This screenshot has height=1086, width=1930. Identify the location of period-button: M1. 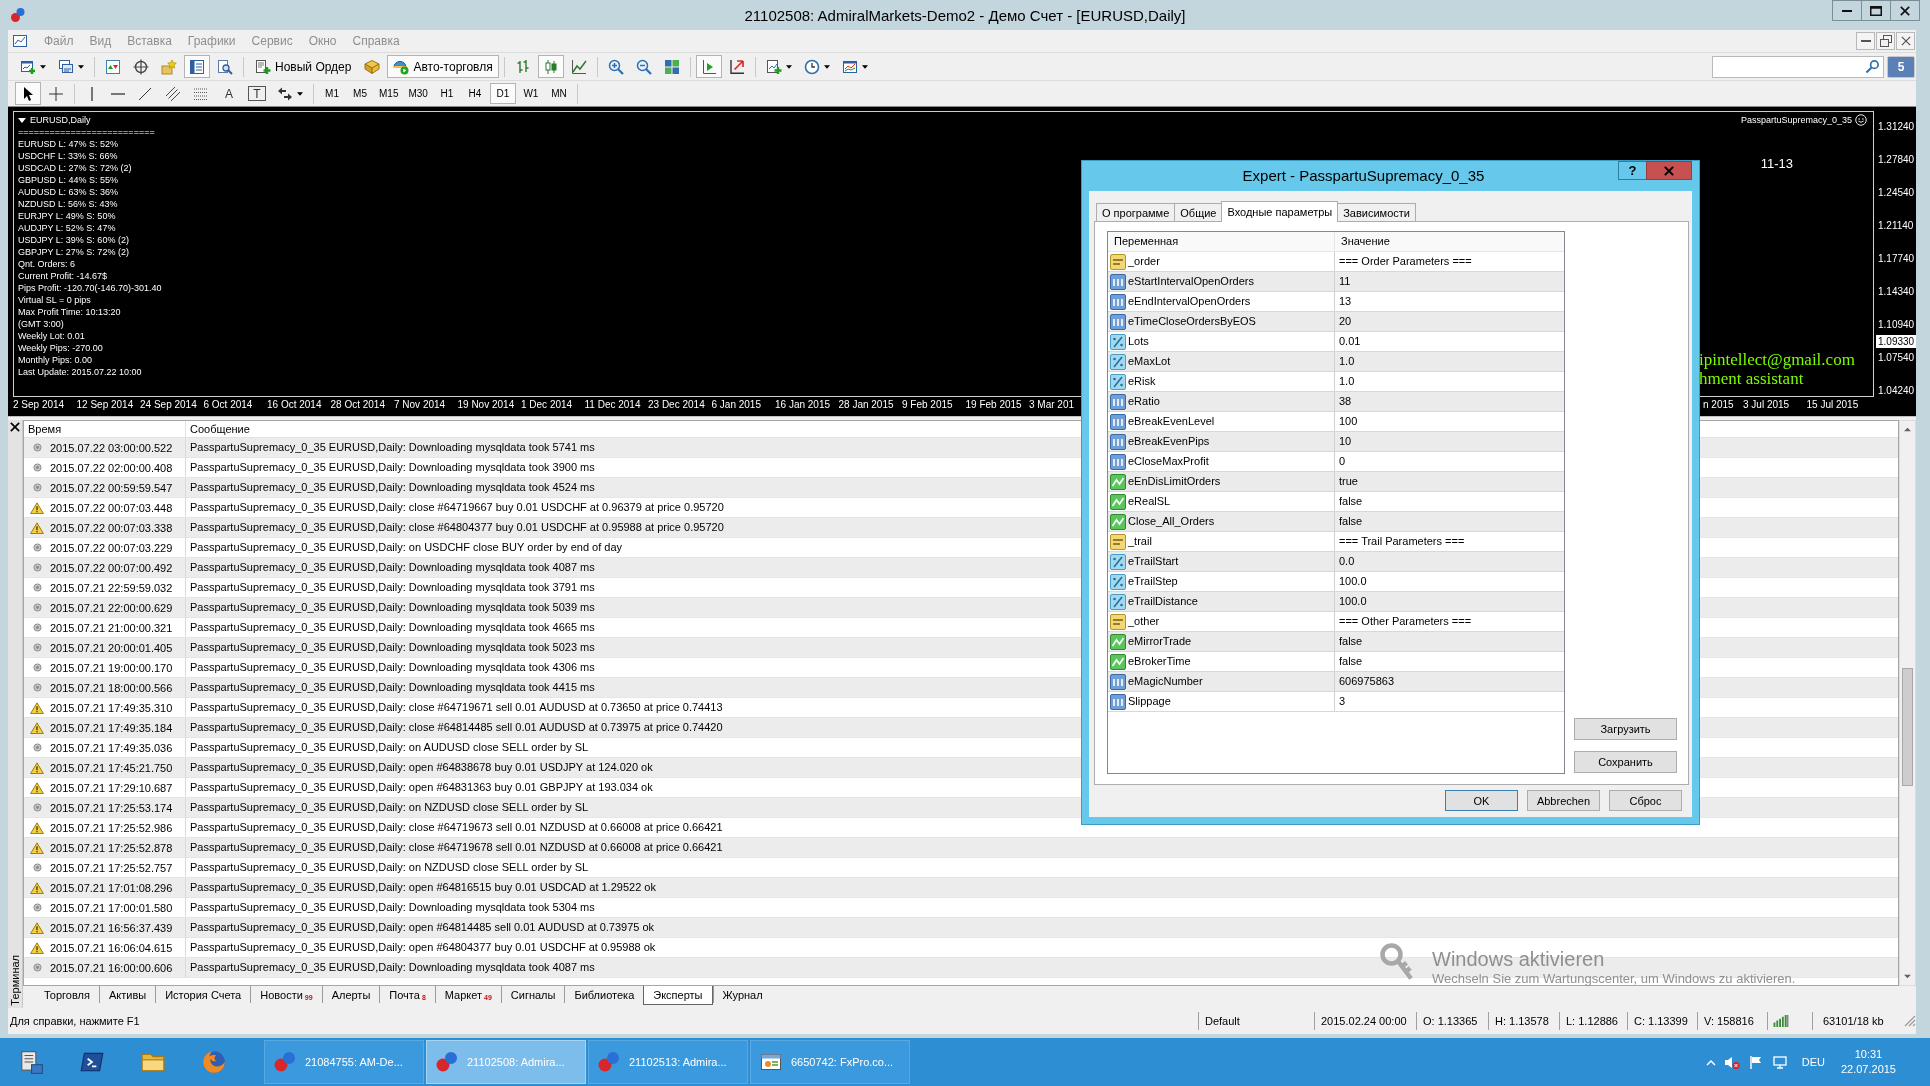
(332, 93).